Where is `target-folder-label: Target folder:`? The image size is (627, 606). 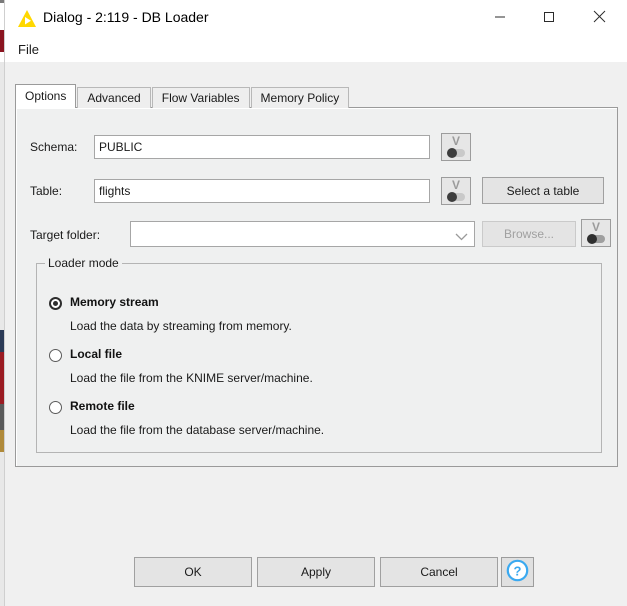 target-folder-label: Target folder: is located at coordinates (65, 235).